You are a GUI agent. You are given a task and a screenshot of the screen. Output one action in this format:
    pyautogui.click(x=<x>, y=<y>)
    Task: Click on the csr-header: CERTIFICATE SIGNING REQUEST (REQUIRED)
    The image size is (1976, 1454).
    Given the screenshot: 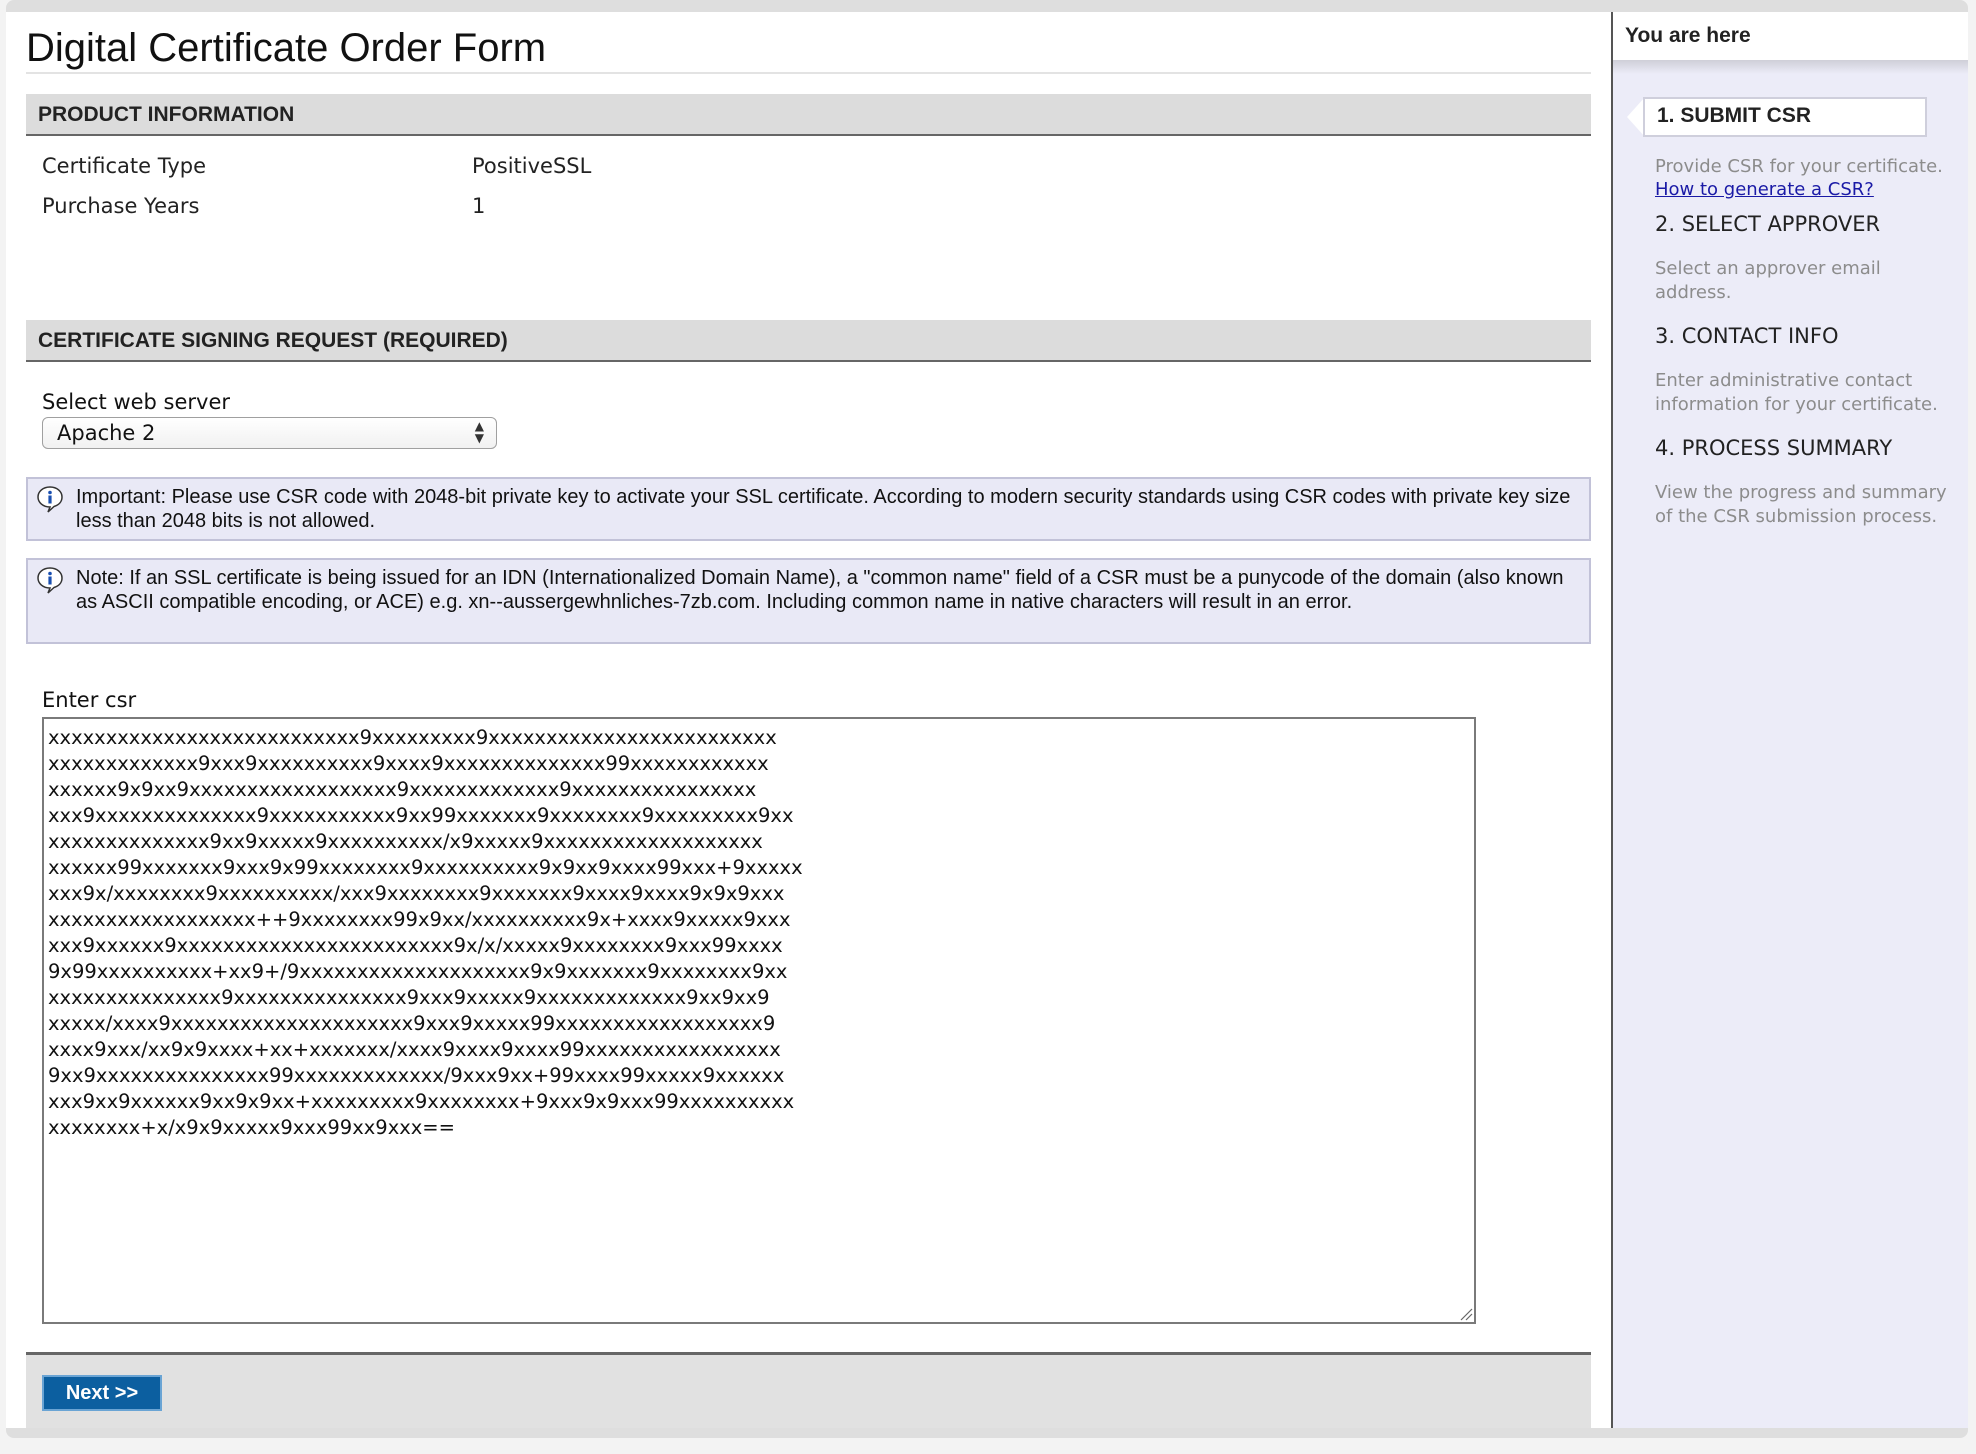 What is the action you would take?
    pyautogui.click(x=808, y=341)
    